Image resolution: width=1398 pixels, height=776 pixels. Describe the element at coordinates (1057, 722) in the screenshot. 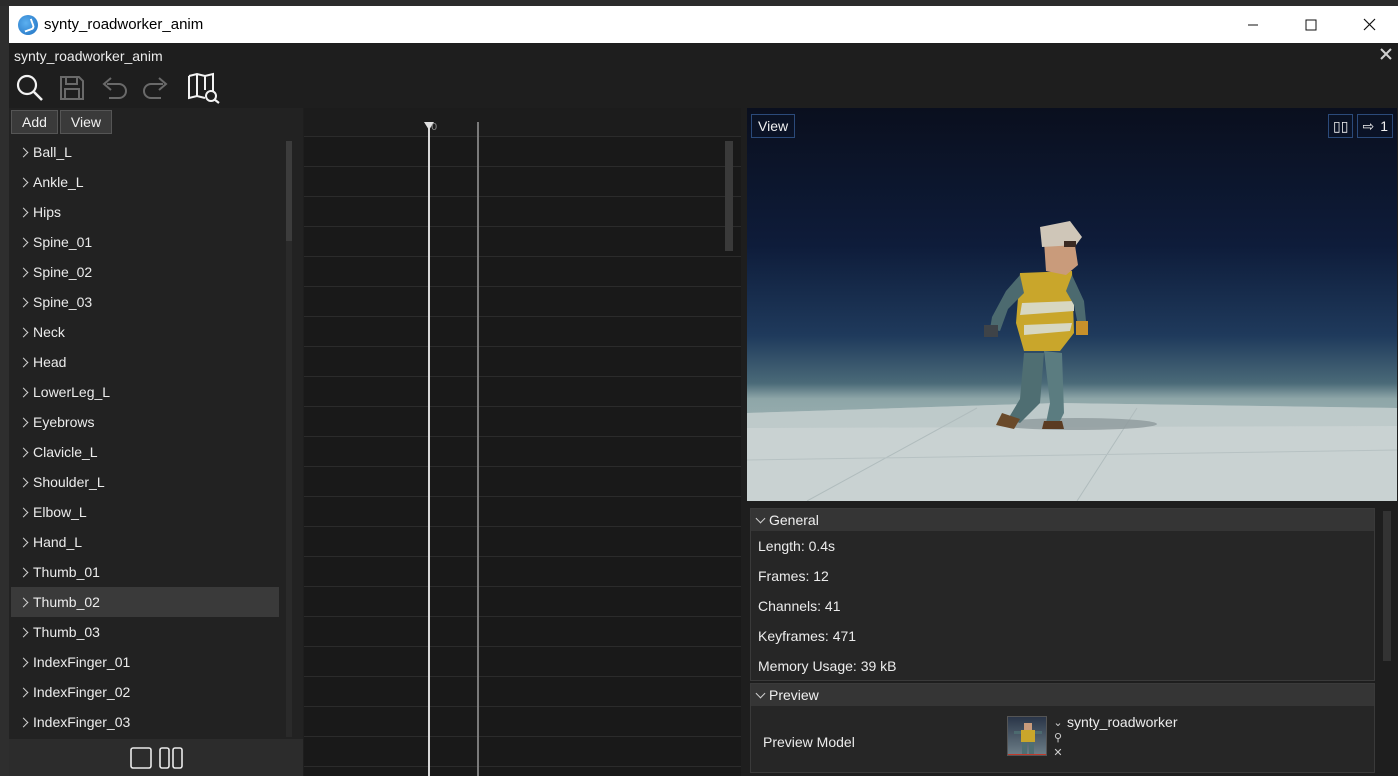

I see `dropdown-chevron-icon: ⌄` at that location.